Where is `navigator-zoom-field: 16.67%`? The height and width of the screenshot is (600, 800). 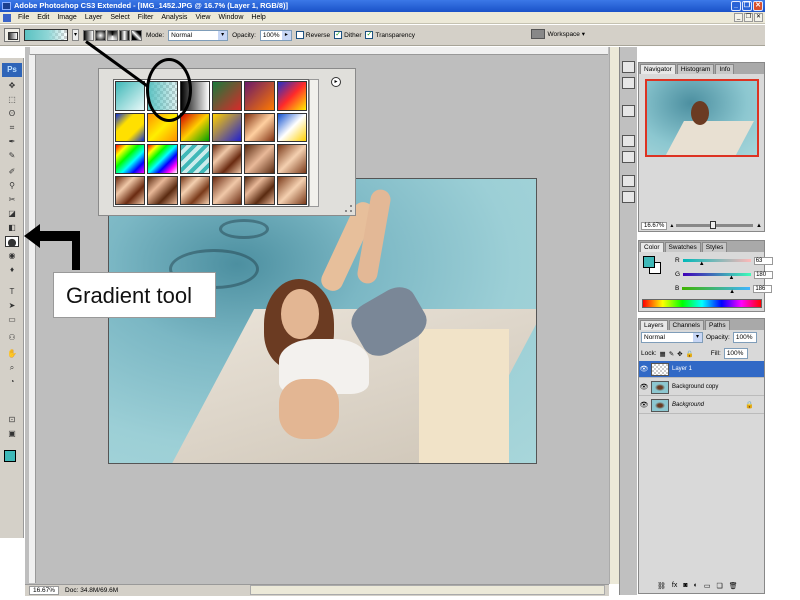
navigator-zoom-field: 16.67% is located at coordinates (654, 225).